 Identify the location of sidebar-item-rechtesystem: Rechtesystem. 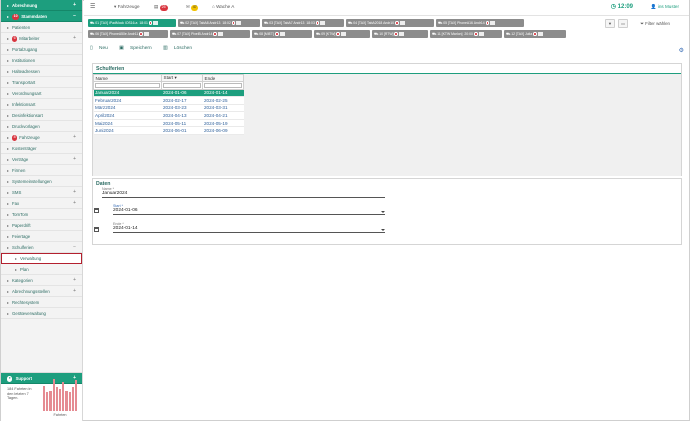
(41, 302).